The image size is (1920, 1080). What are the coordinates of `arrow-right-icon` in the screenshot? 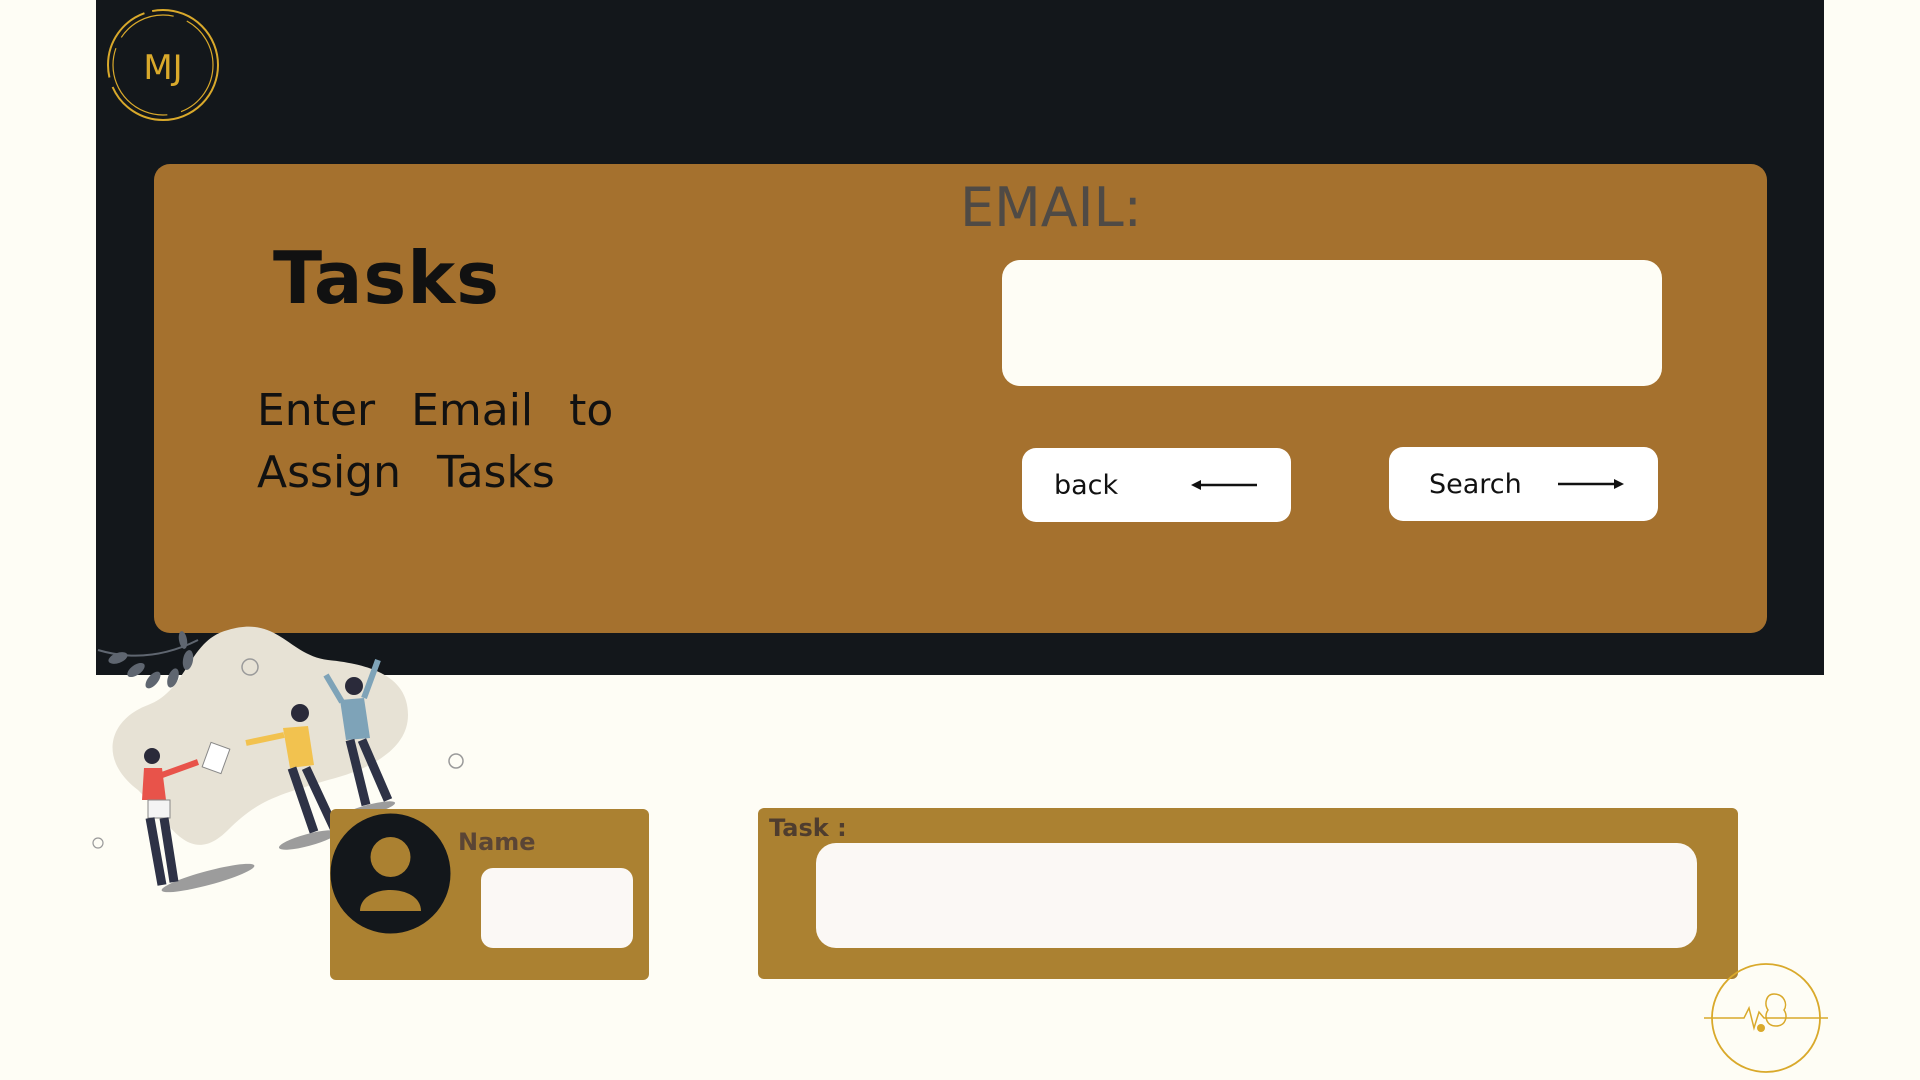 It's located at (1591, 484).